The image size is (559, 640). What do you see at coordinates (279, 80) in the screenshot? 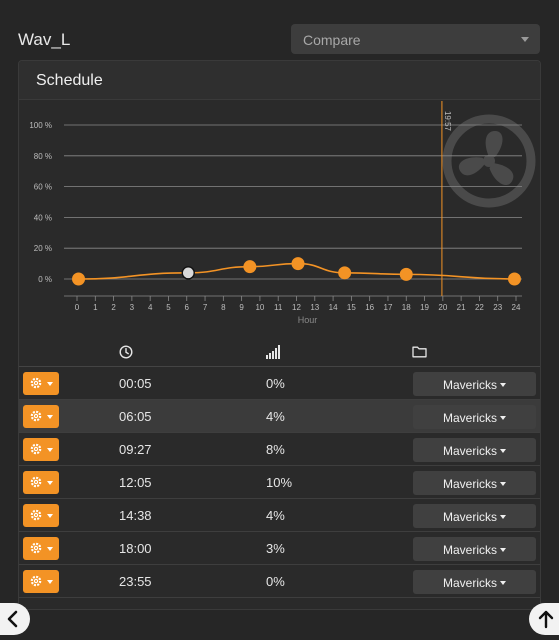
I see `schedule-card-title: Schedule` at bounding box center [279, 80].